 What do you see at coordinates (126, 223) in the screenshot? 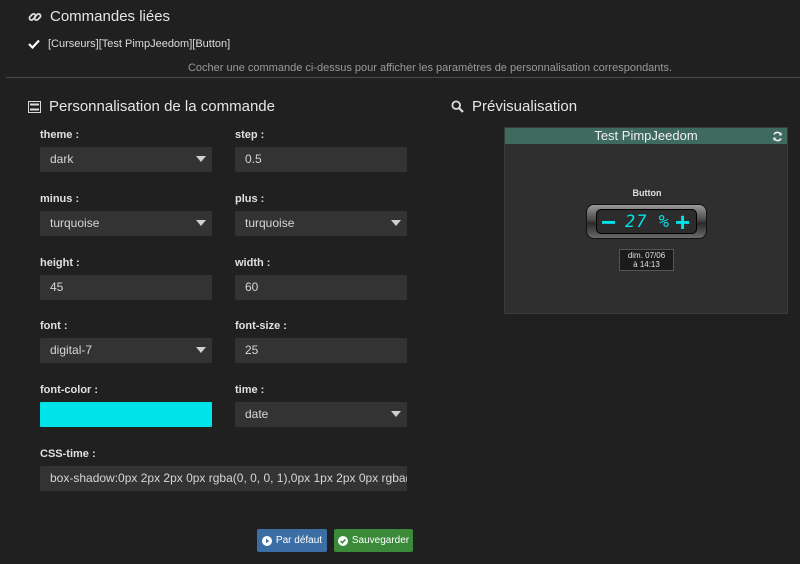
I see `minus-select: turquoise` at bounding box center [126, 223].